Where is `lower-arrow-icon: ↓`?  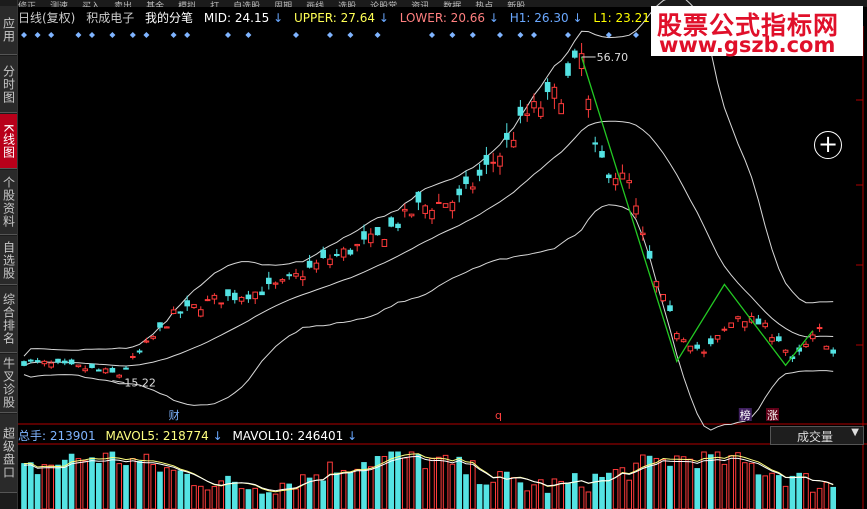 lower-arrow-icon: ↓ is located at coordinates (493, 18).